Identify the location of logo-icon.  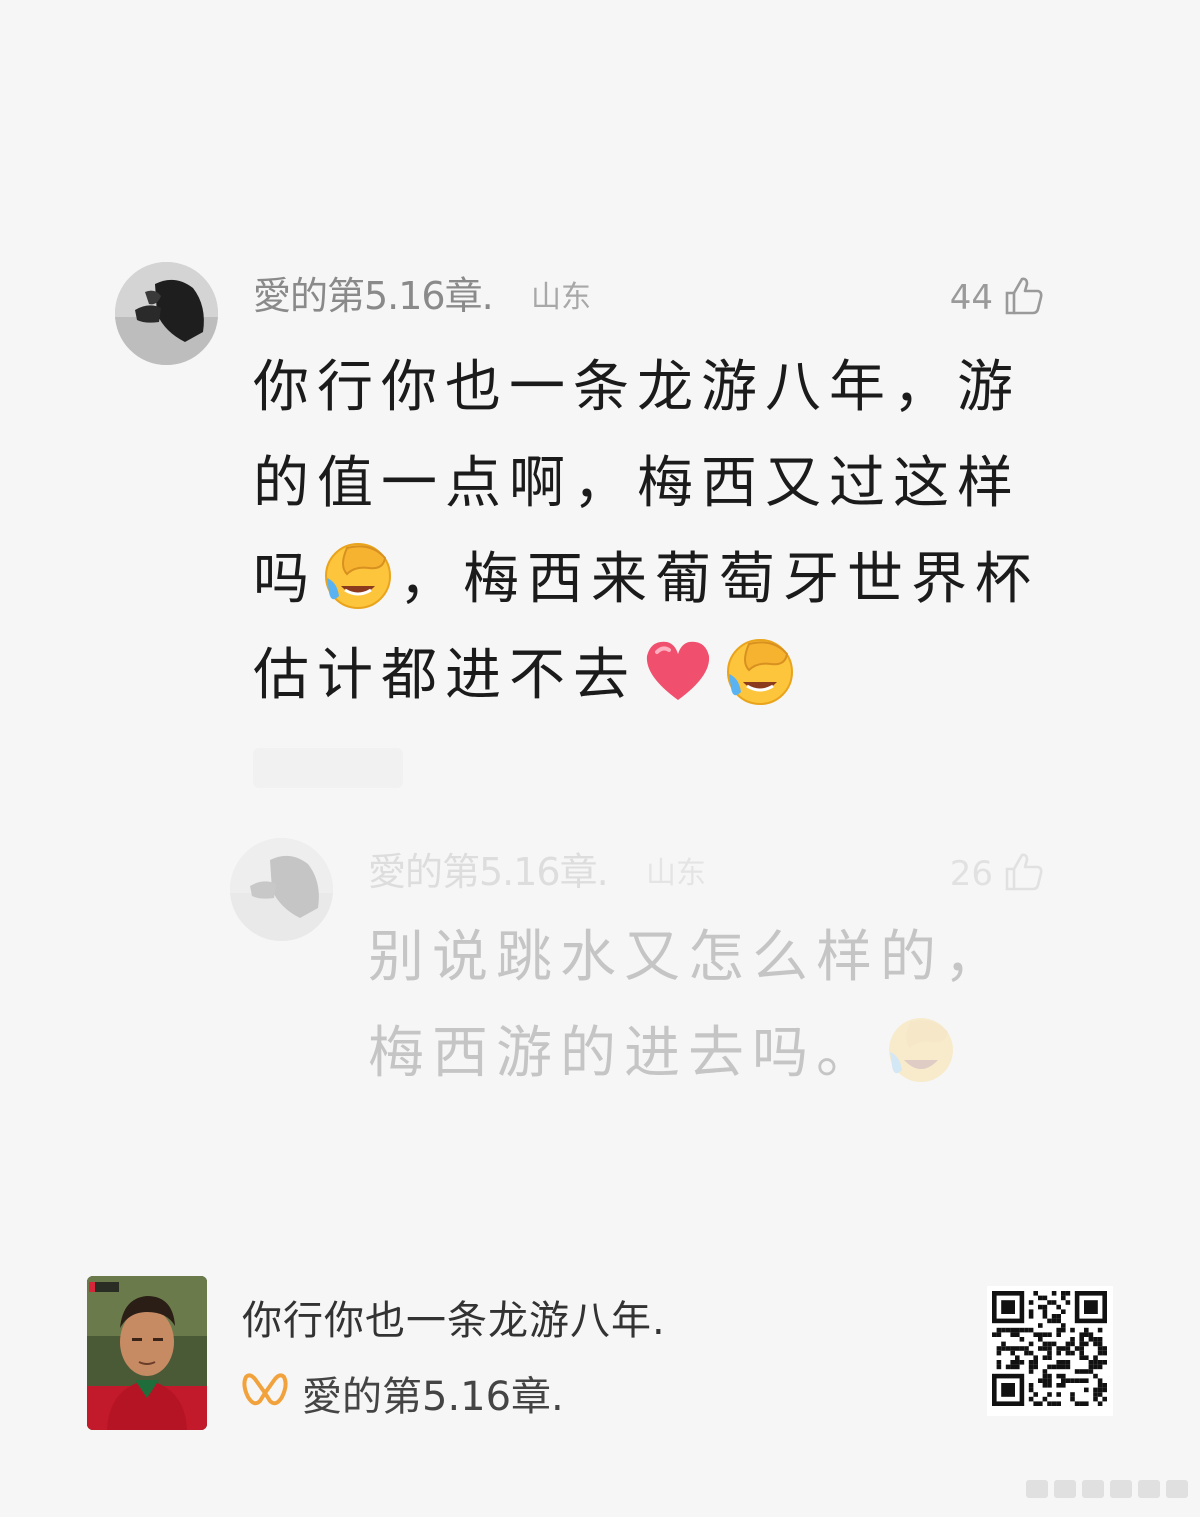
(265, 1393).